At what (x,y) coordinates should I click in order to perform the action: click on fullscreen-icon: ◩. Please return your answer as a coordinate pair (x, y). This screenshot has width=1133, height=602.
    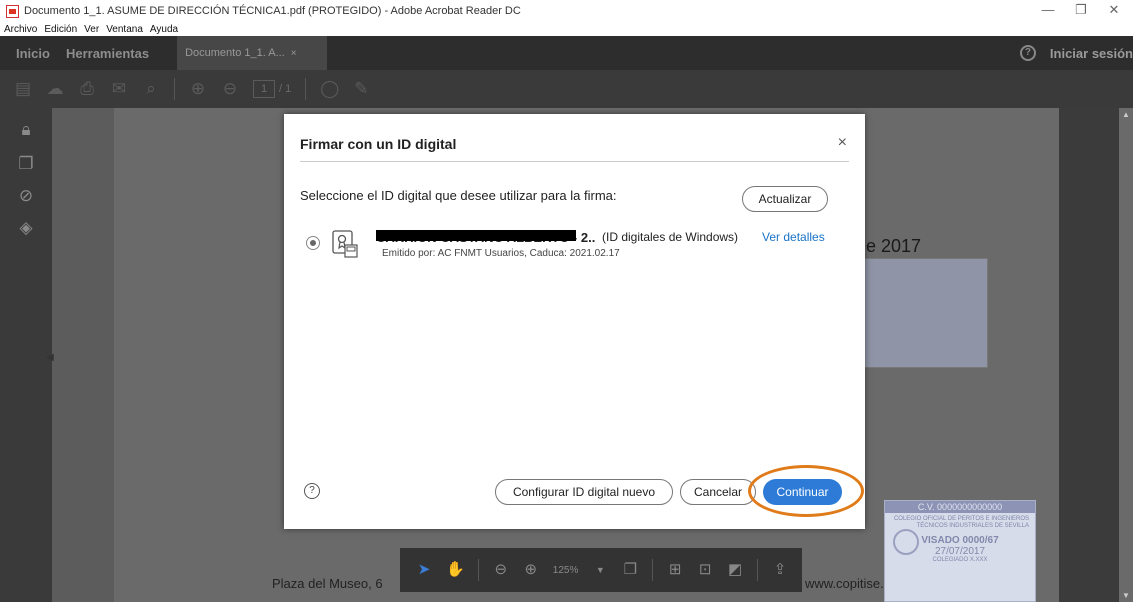
    Looking at the image, I should click on (735, 570).